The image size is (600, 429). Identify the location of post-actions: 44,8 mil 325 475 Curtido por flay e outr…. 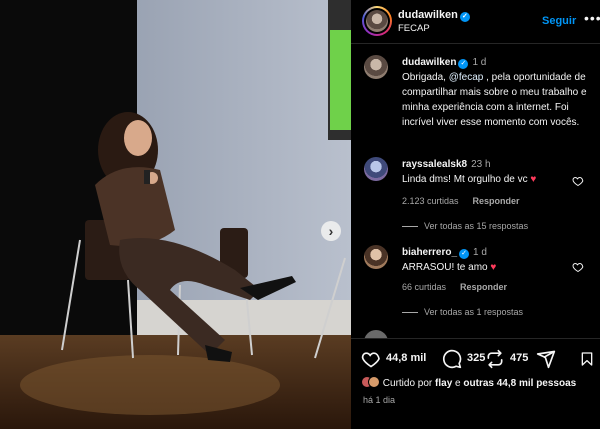
(475, 383).